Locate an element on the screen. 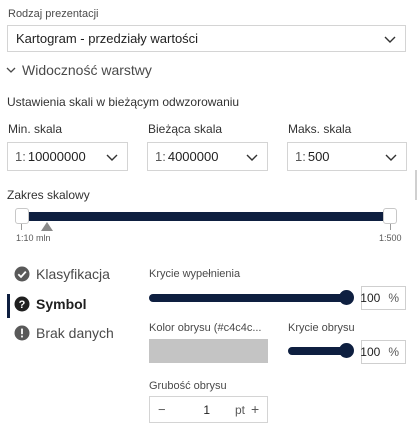 Image resolution: width=418 pixels, height=431 pixels. outline-width-unit: pt is located at coordinates (240, 410).